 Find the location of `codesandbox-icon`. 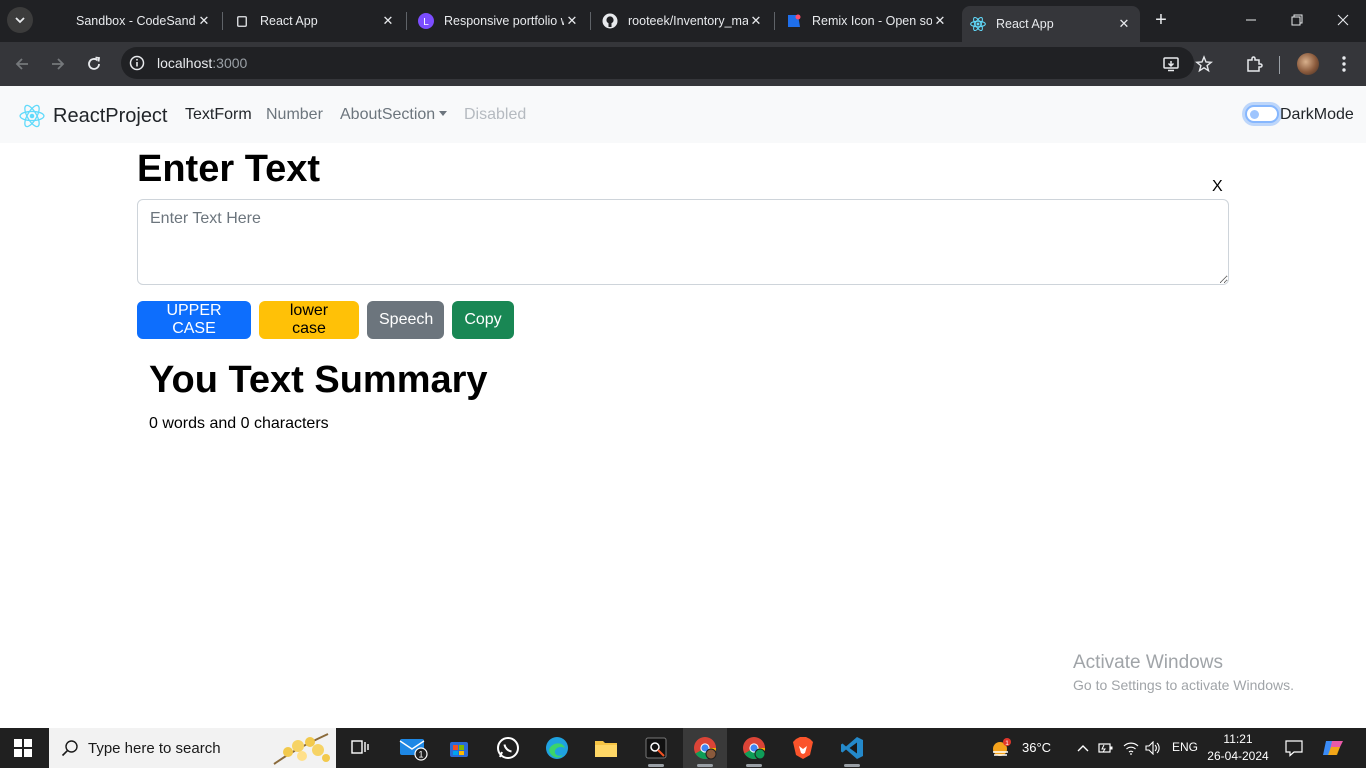

codesandbox-icon is located at coordinates (58, 21).